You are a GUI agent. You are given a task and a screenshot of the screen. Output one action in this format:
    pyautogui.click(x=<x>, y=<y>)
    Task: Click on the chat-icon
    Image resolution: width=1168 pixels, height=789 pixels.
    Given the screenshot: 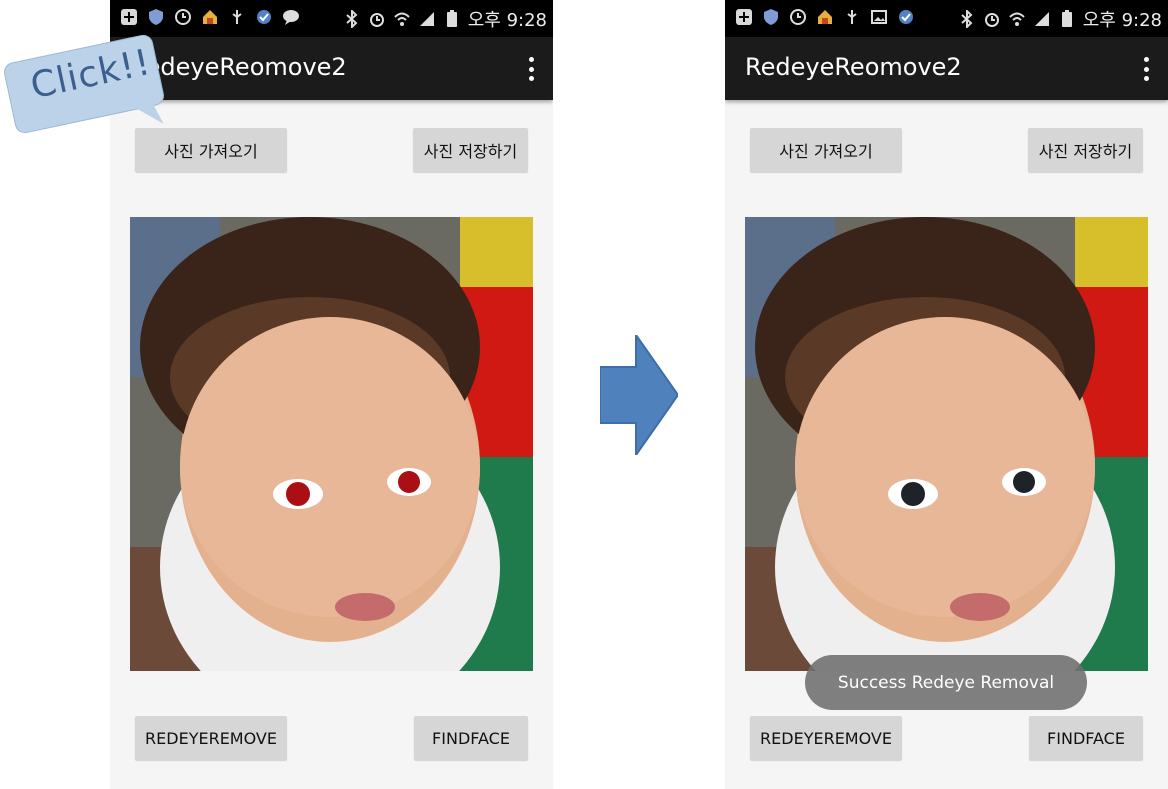 What is the action you would take?
    pyautogui.click(x=291, y=17)
    